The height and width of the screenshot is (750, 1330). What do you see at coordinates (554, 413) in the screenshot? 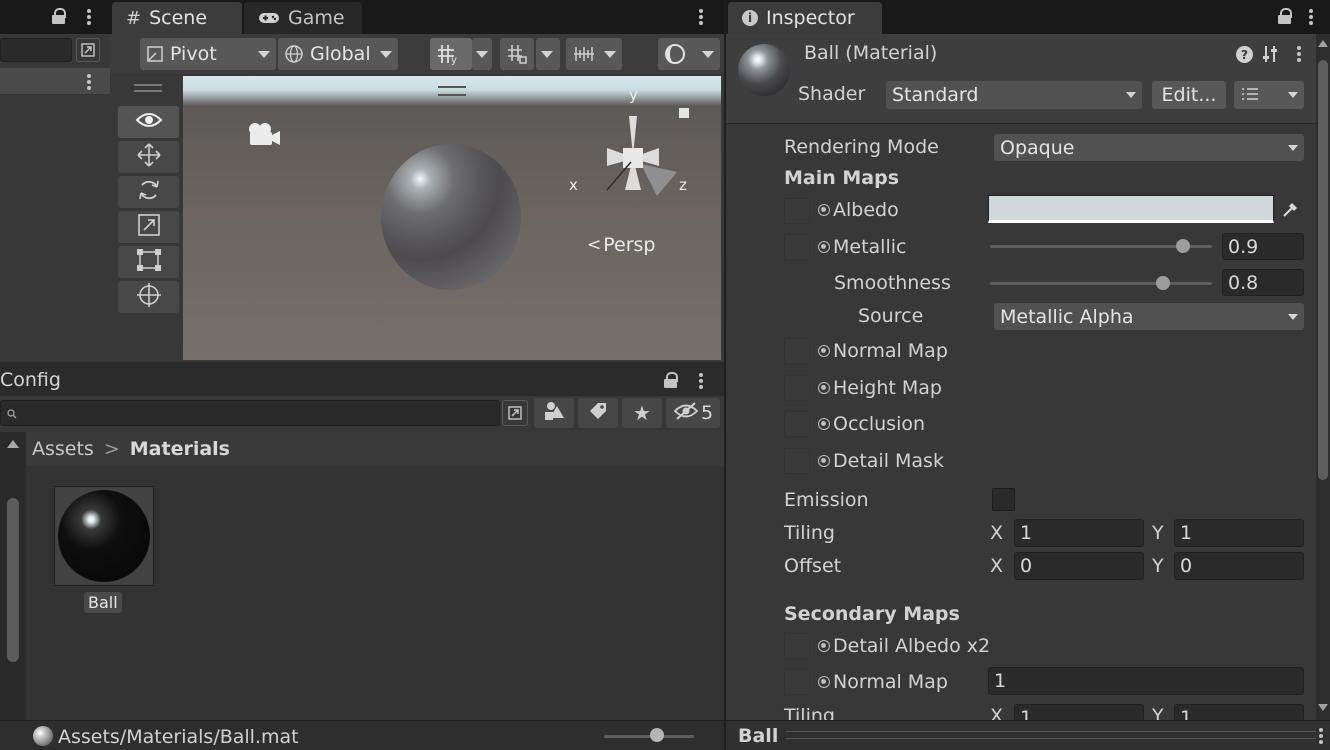
I see `filter-by-type-button` at bounding box center [554, 413].